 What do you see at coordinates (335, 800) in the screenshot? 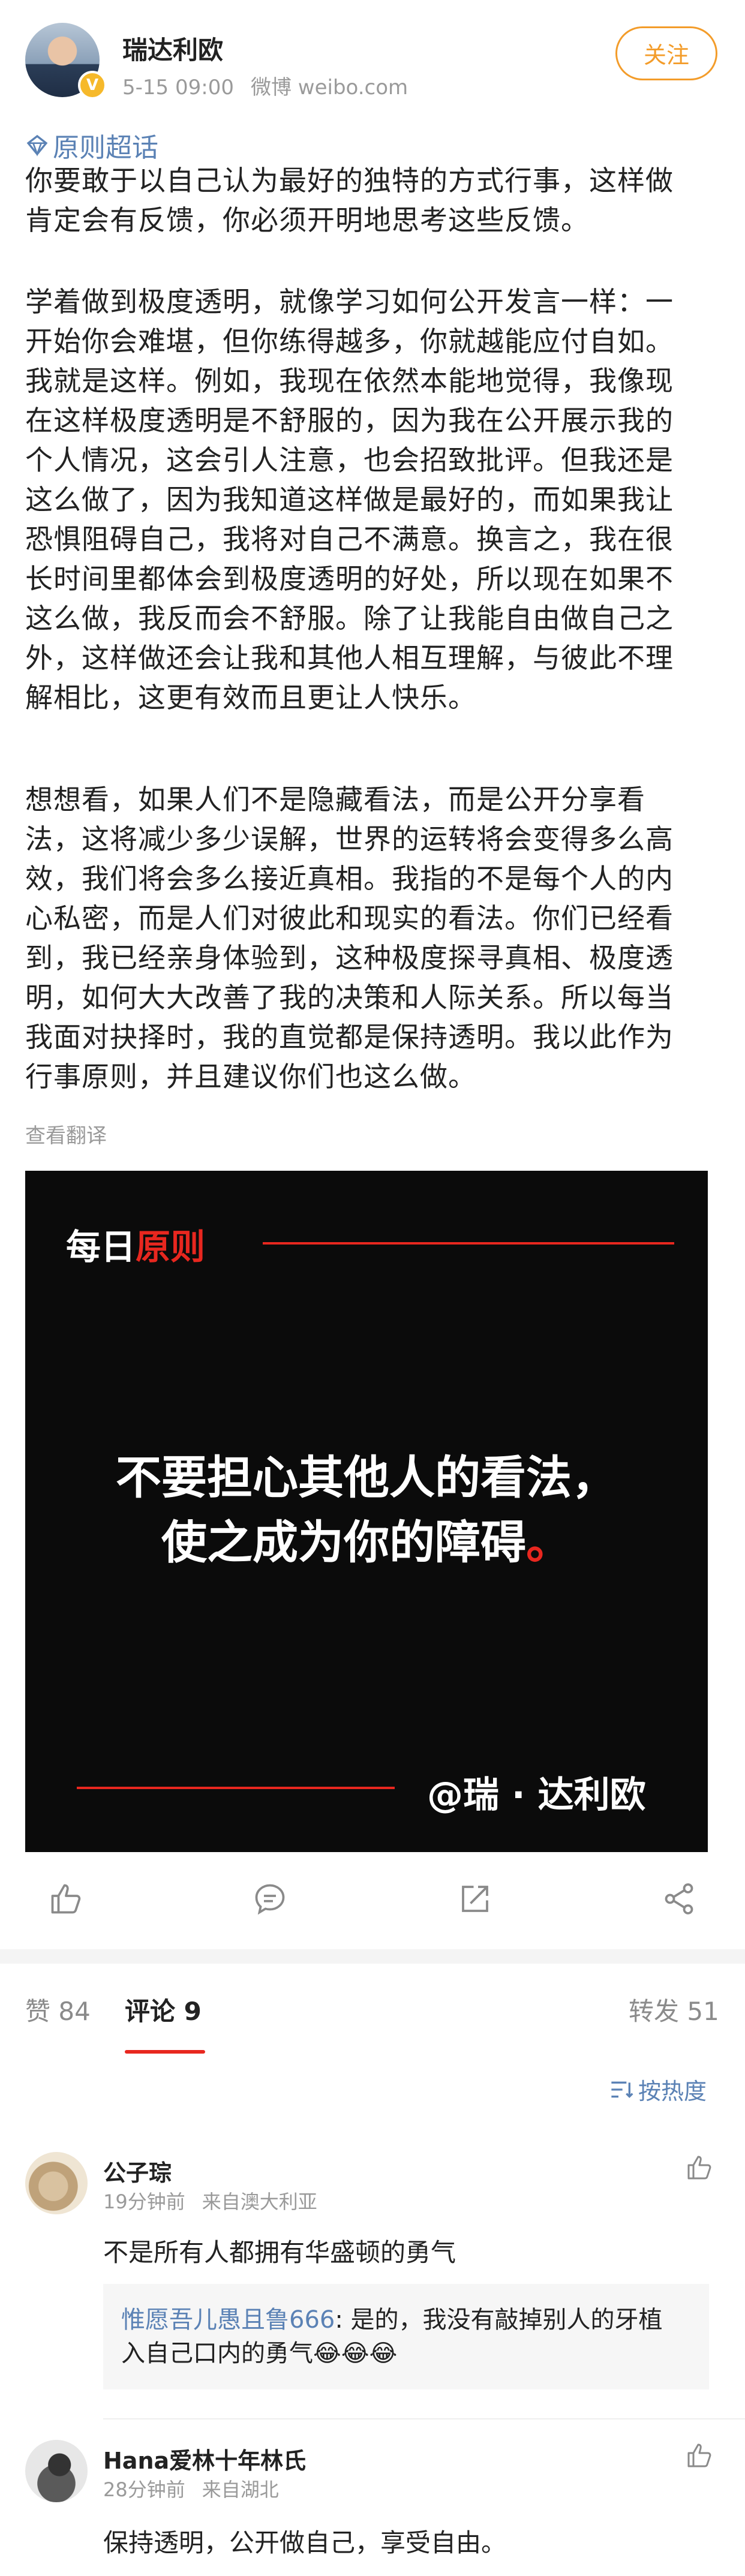
I see `text-line: 想想看，如果人们不是隐藏看法，而是公开分享看` at bounding box center [335, 800].